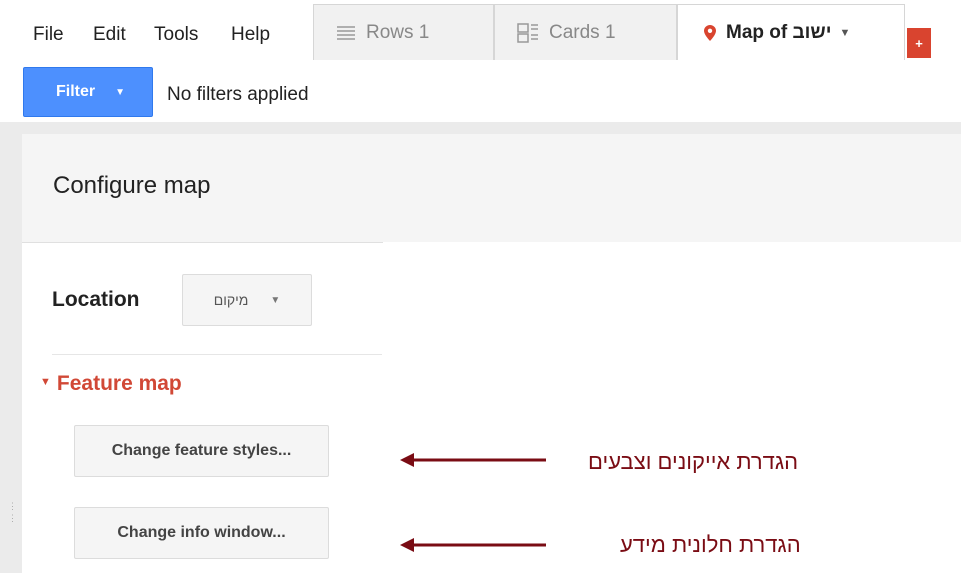  What do you see at coordinates (480, 128) in the screenshot?
I see `separator-bar` at bounding box center [480, 128].